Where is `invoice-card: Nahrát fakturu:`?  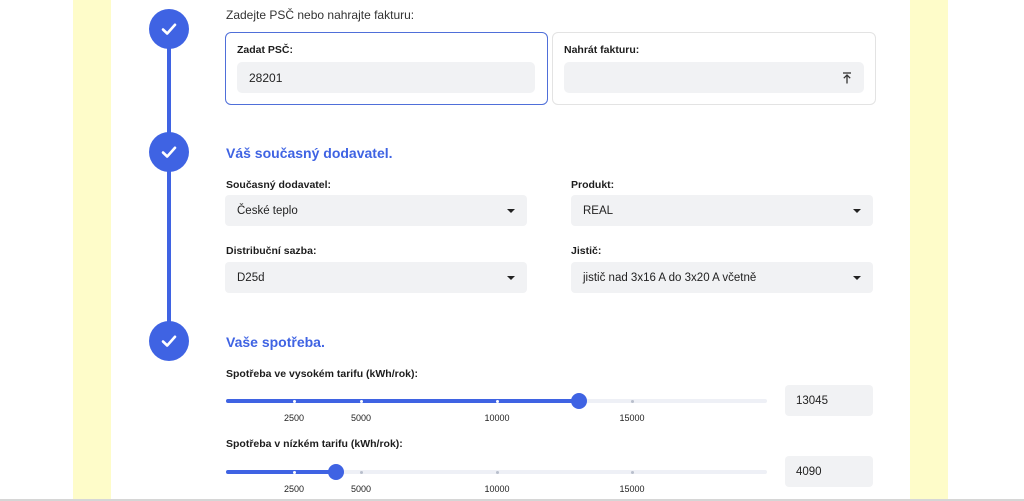
invoice-card: Nahrát fakturu: is located at coordinates (714, 68).